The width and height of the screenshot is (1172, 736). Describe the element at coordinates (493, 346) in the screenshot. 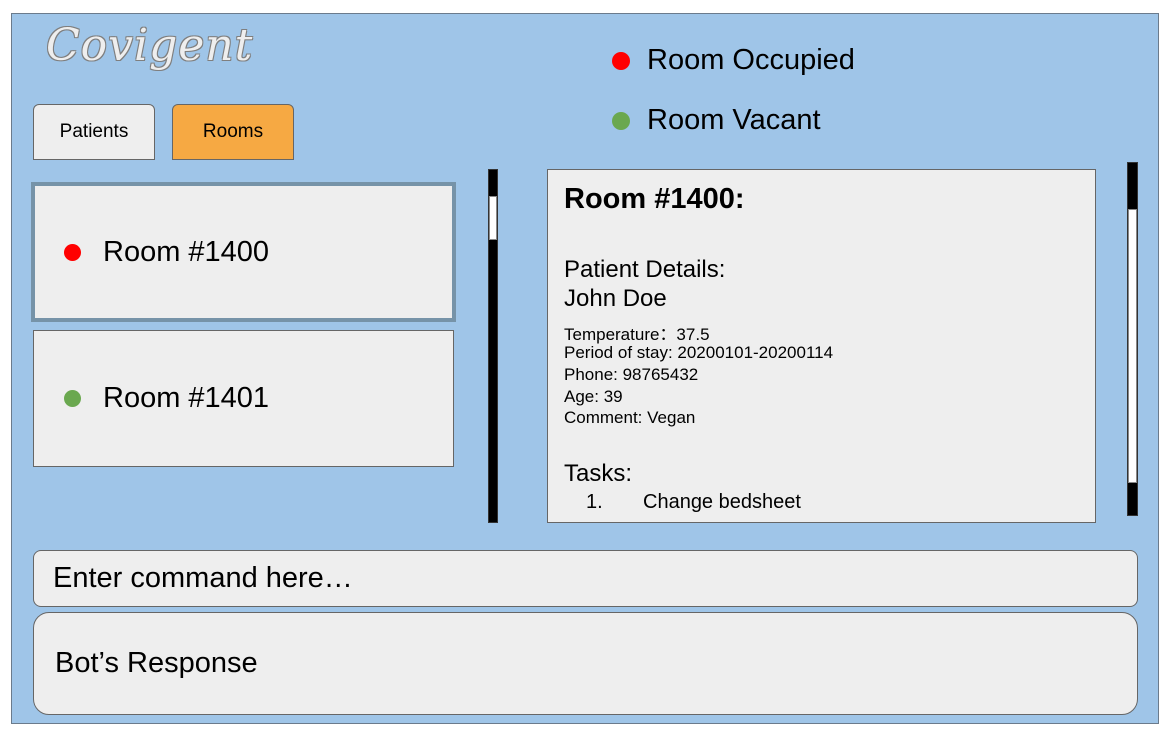

I see `room-list-scrollbar` at that location.